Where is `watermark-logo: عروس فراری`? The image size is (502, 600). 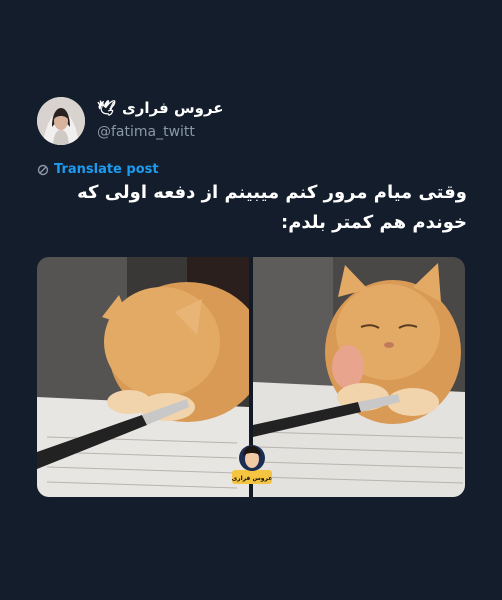
watermark-logo: عروس فراری is located at coordinates (252, 466).